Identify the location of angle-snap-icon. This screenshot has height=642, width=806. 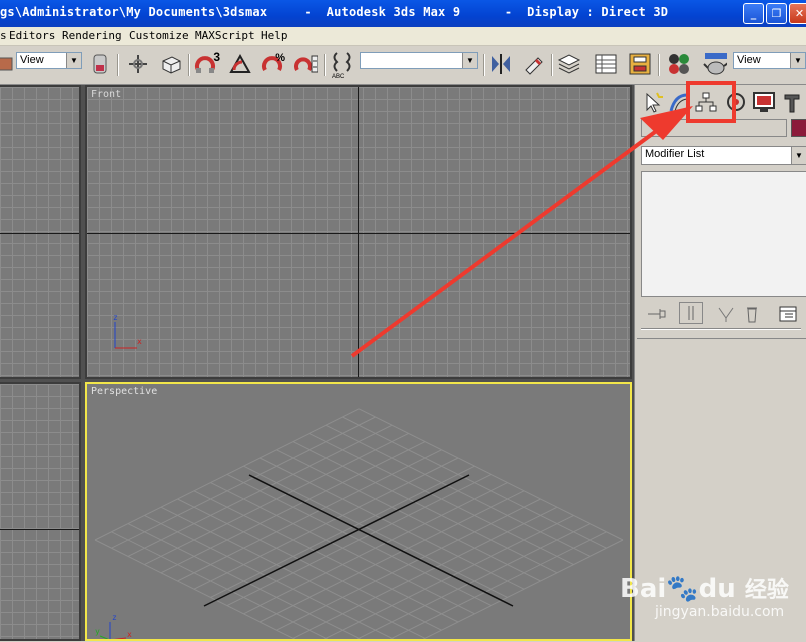
(240, 64).